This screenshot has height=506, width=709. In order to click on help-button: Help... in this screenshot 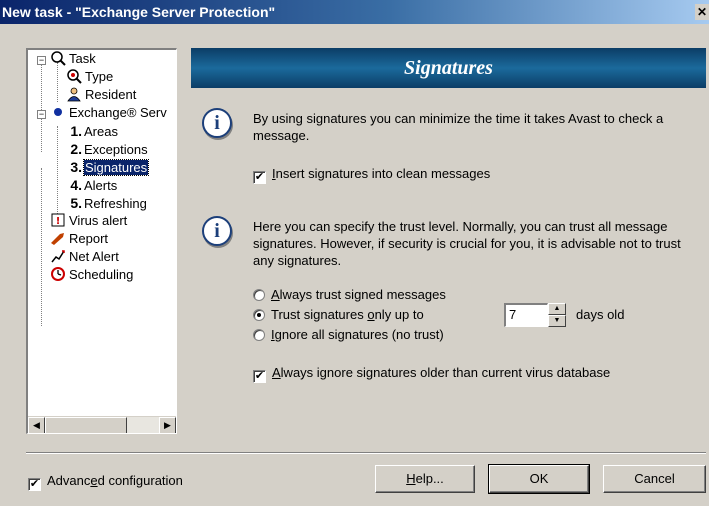, I will do `click(425, 479)`.